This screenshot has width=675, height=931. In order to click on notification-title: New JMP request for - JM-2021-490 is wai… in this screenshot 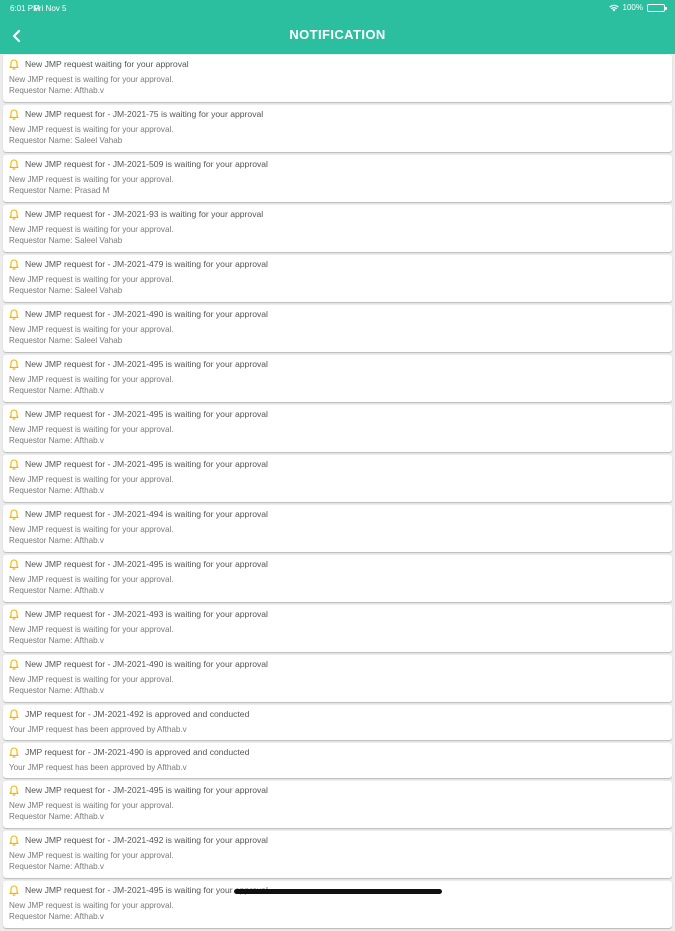, I will do `click(146, 314)`.